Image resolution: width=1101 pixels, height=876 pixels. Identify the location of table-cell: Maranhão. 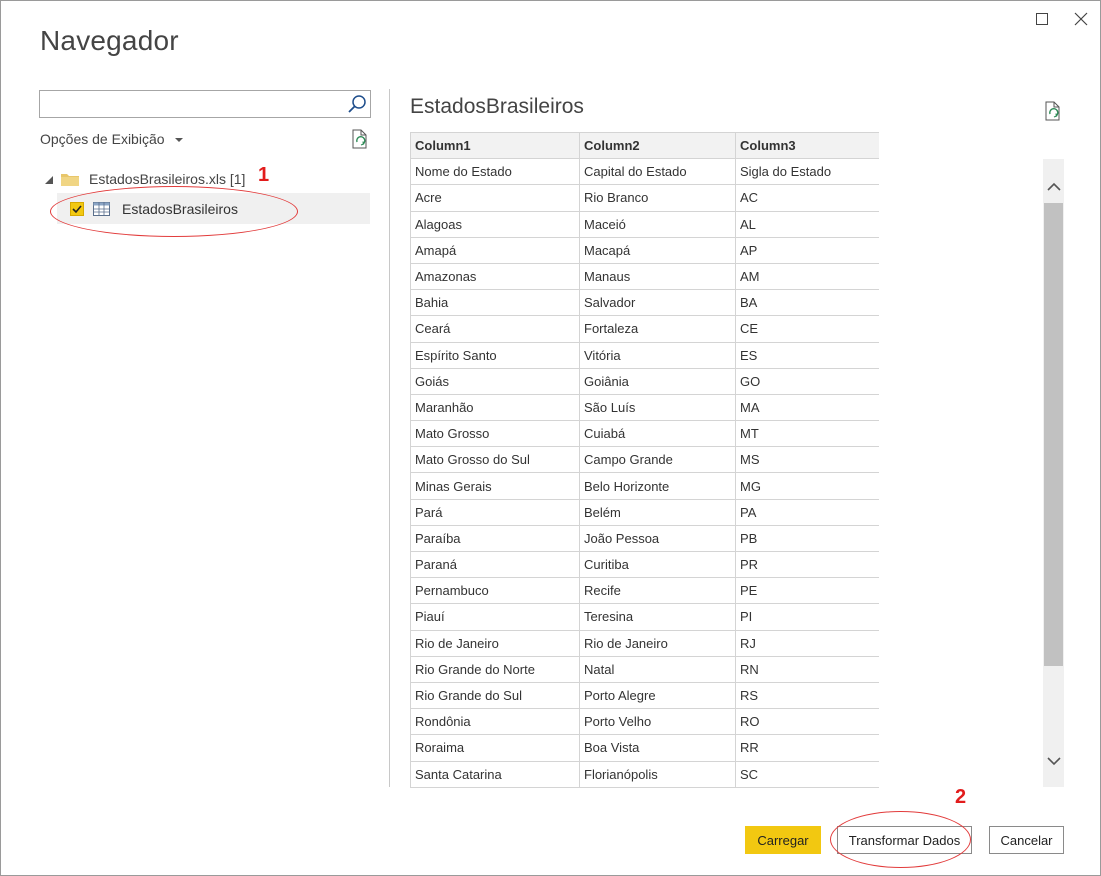
(495, 407).